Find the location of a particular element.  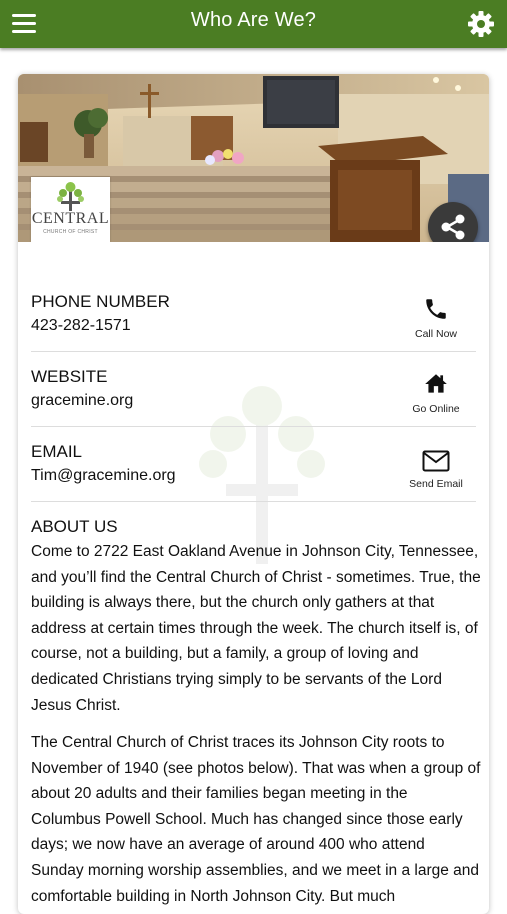

go-online-button: Go Online is located at coordinates (436, 395).